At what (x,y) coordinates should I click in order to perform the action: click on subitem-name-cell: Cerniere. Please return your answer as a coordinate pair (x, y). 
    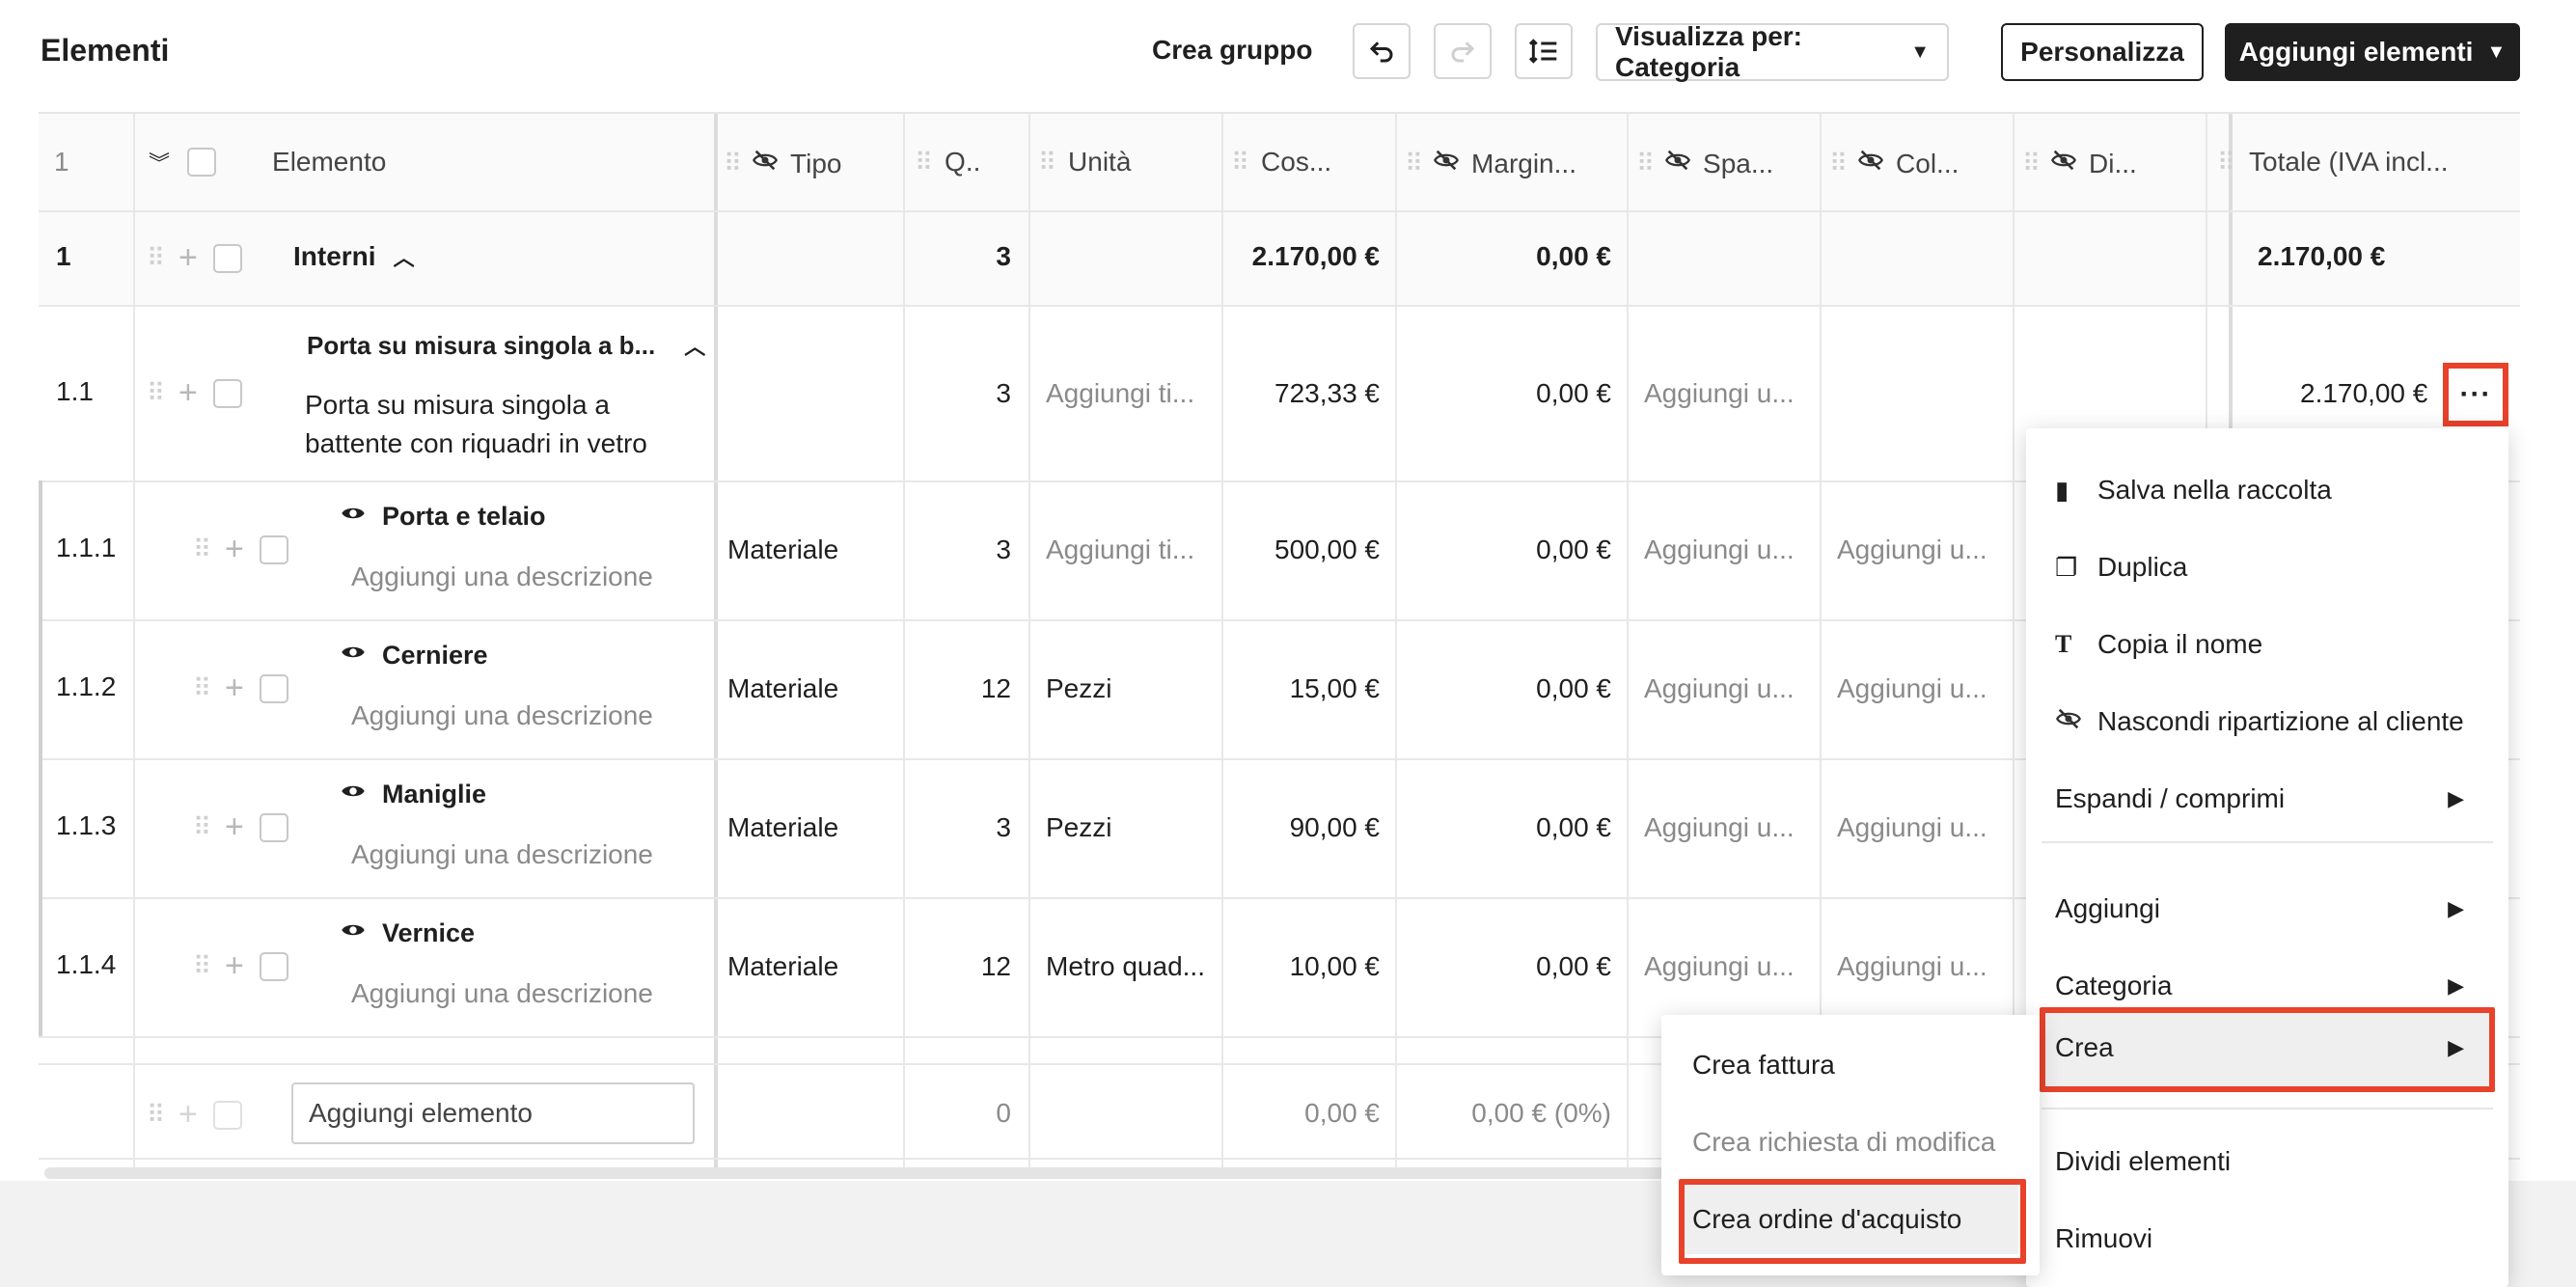
    Looking at the image, I should click on (414, 655).